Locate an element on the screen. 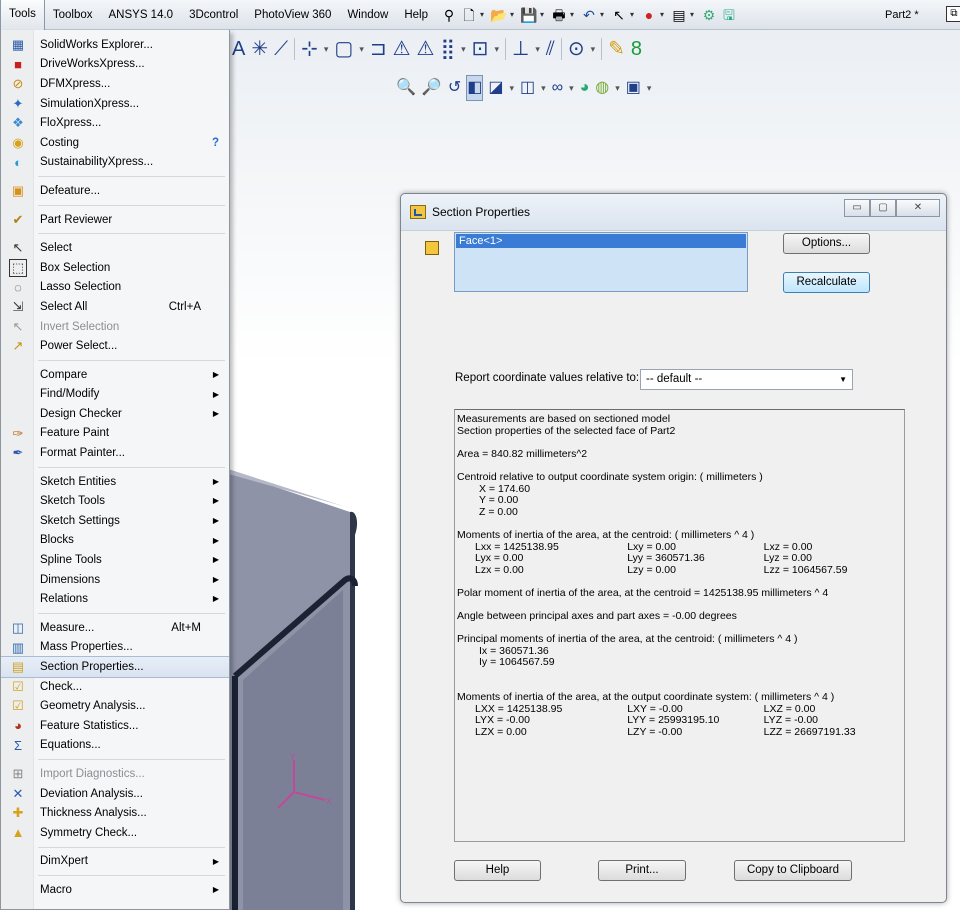 This screenshot has width=960, height=910. menu-item-spline-tools: Spline Tools ▶ is located at coordinates (115, 560).